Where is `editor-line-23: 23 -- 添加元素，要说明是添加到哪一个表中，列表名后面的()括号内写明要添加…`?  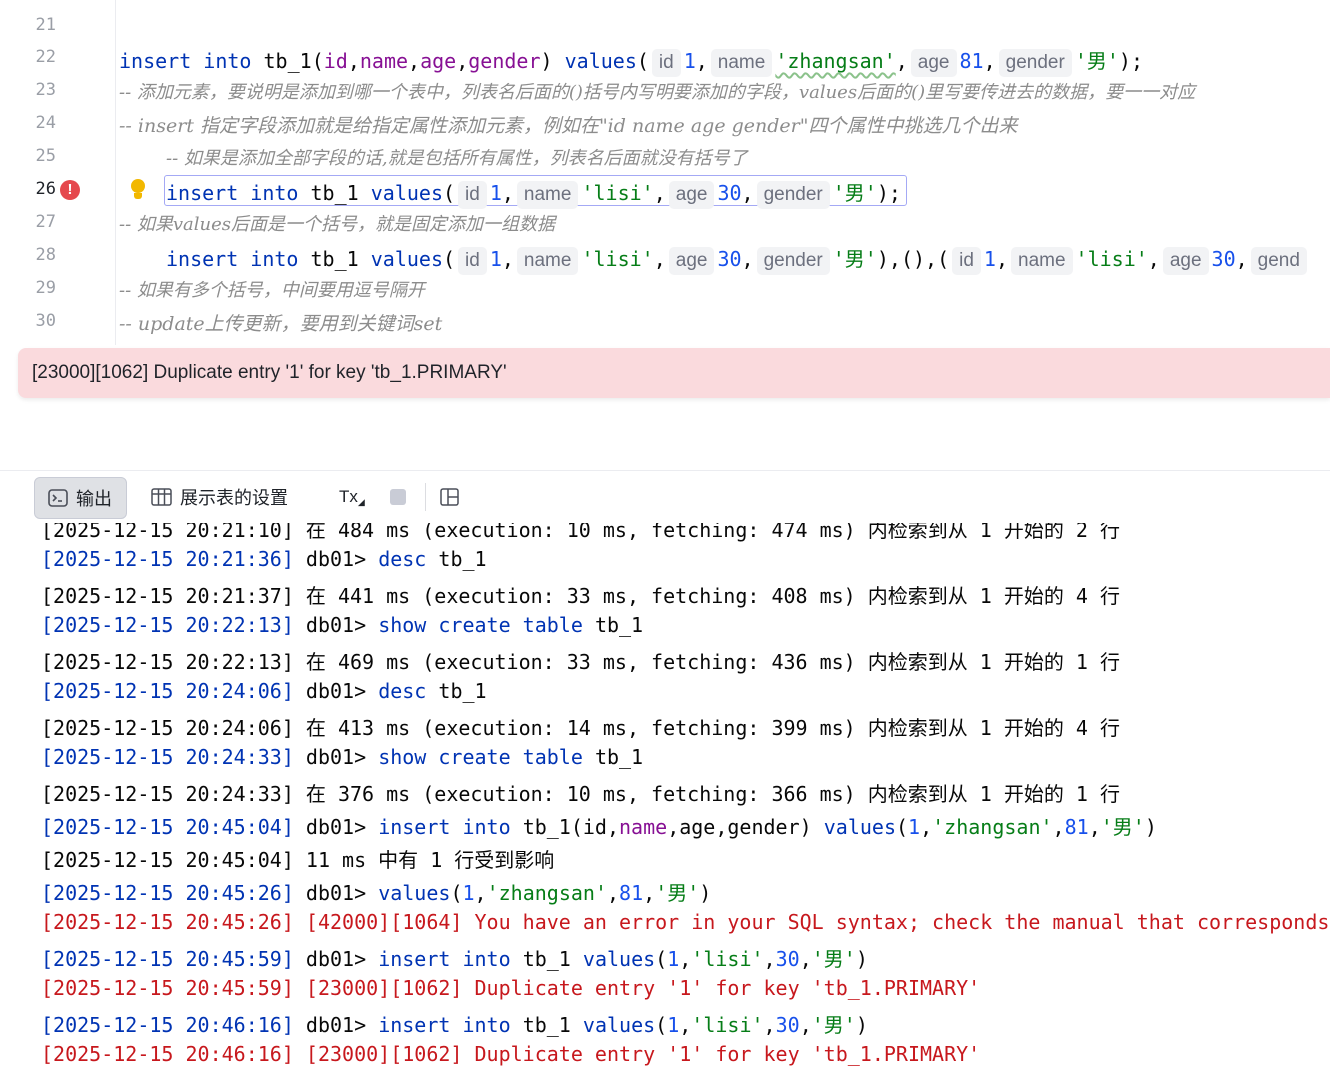
editor-line-23: 23 -- 添加元素，要说明是添加到哪一个表中，列表名后面的()括号内写明要添加… is located at coordinates (665, 90).